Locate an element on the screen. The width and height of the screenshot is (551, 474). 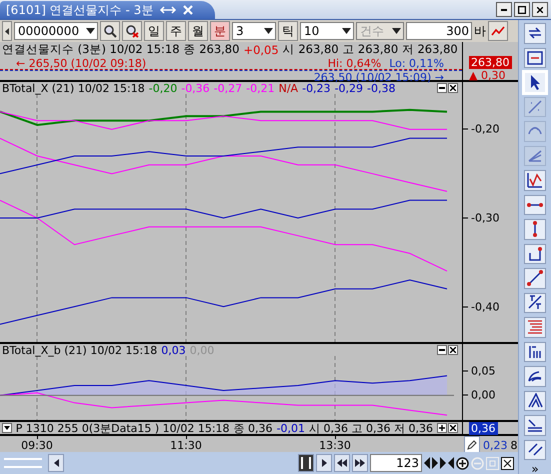
price-legend: 연결선물지수 (3분) 10/02 15:18 is located at coordinates (91, 49).